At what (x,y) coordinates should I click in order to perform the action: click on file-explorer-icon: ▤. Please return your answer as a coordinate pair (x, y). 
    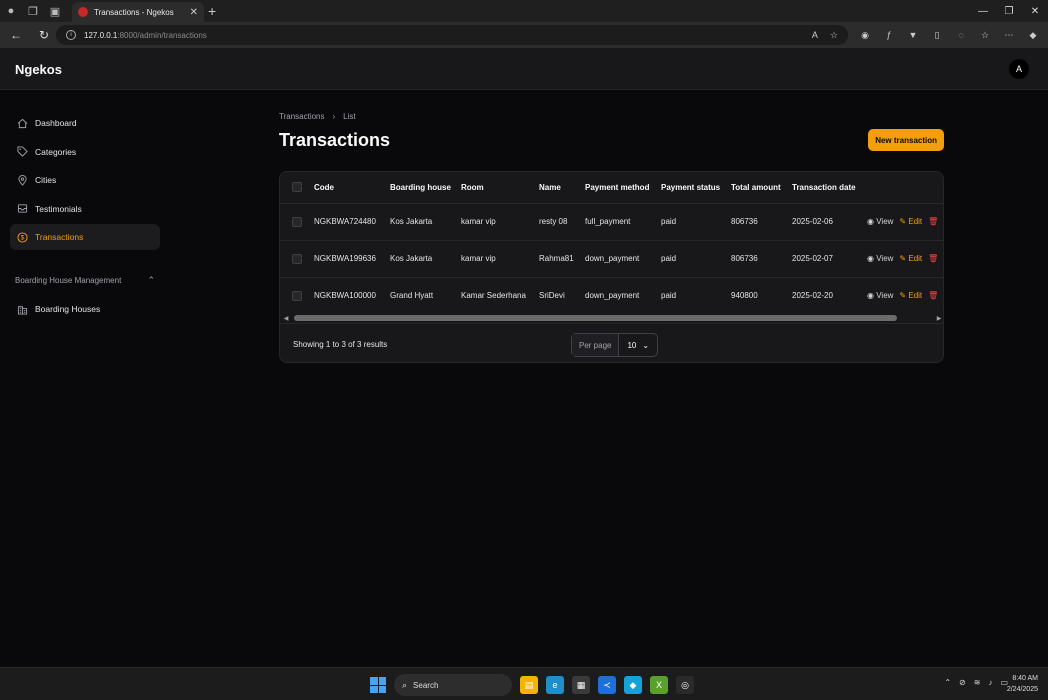
    Looking at the image, I should click on (529, 685).